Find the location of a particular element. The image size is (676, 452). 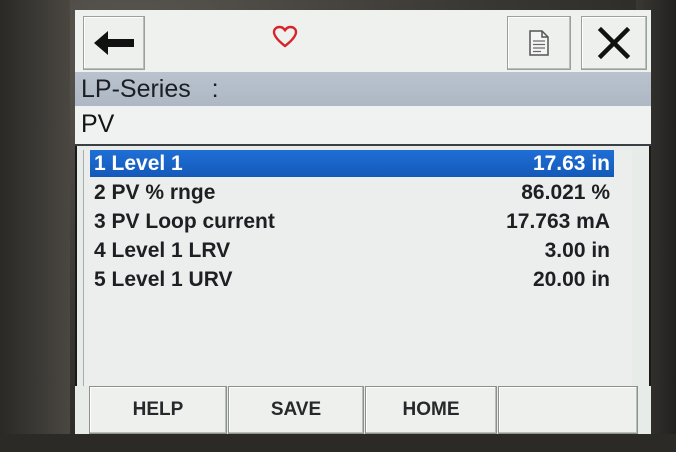

menu-item-value: 3.00 in is located at coordinates (577, 250).